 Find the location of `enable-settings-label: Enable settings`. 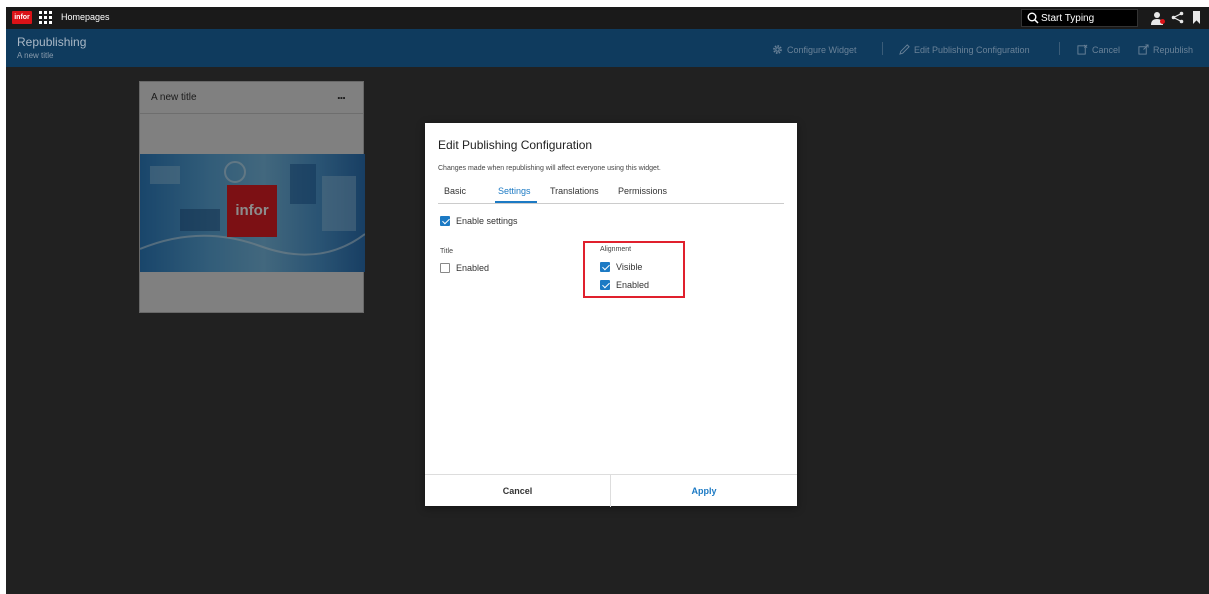

enable-settings-label: Enable settings is located at coordinates (487, 221).